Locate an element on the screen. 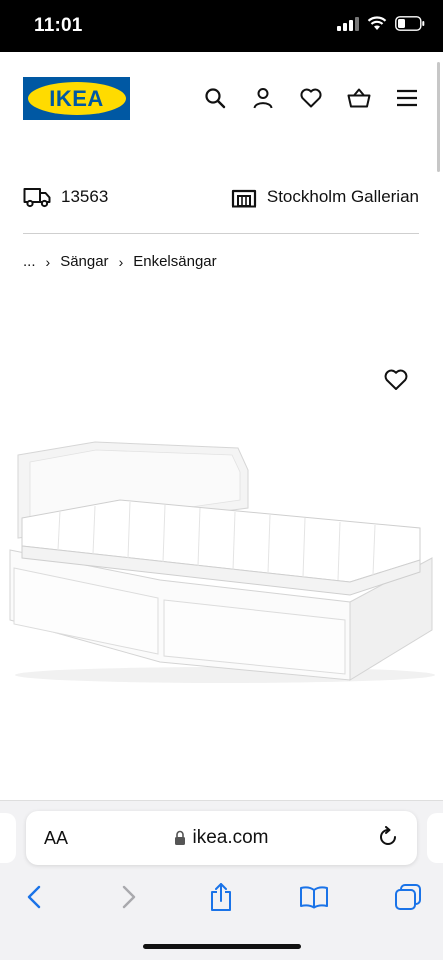 The image size is (443, 960). tabs-button is located at coordinates (408, 897).